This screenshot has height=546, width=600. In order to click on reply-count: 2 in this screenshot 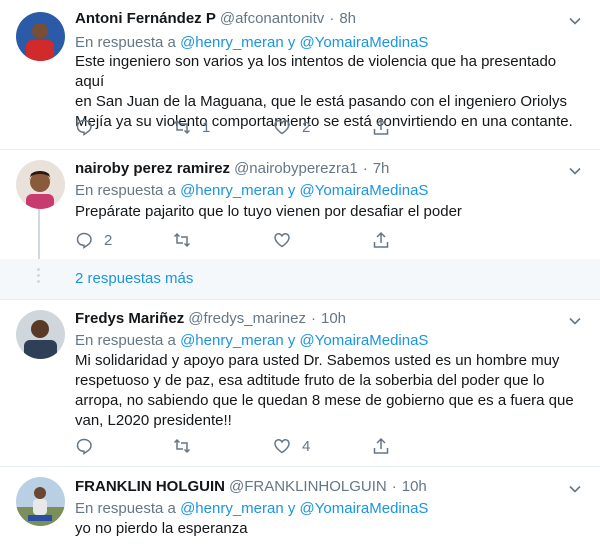, I will do `click(108, 240)`.